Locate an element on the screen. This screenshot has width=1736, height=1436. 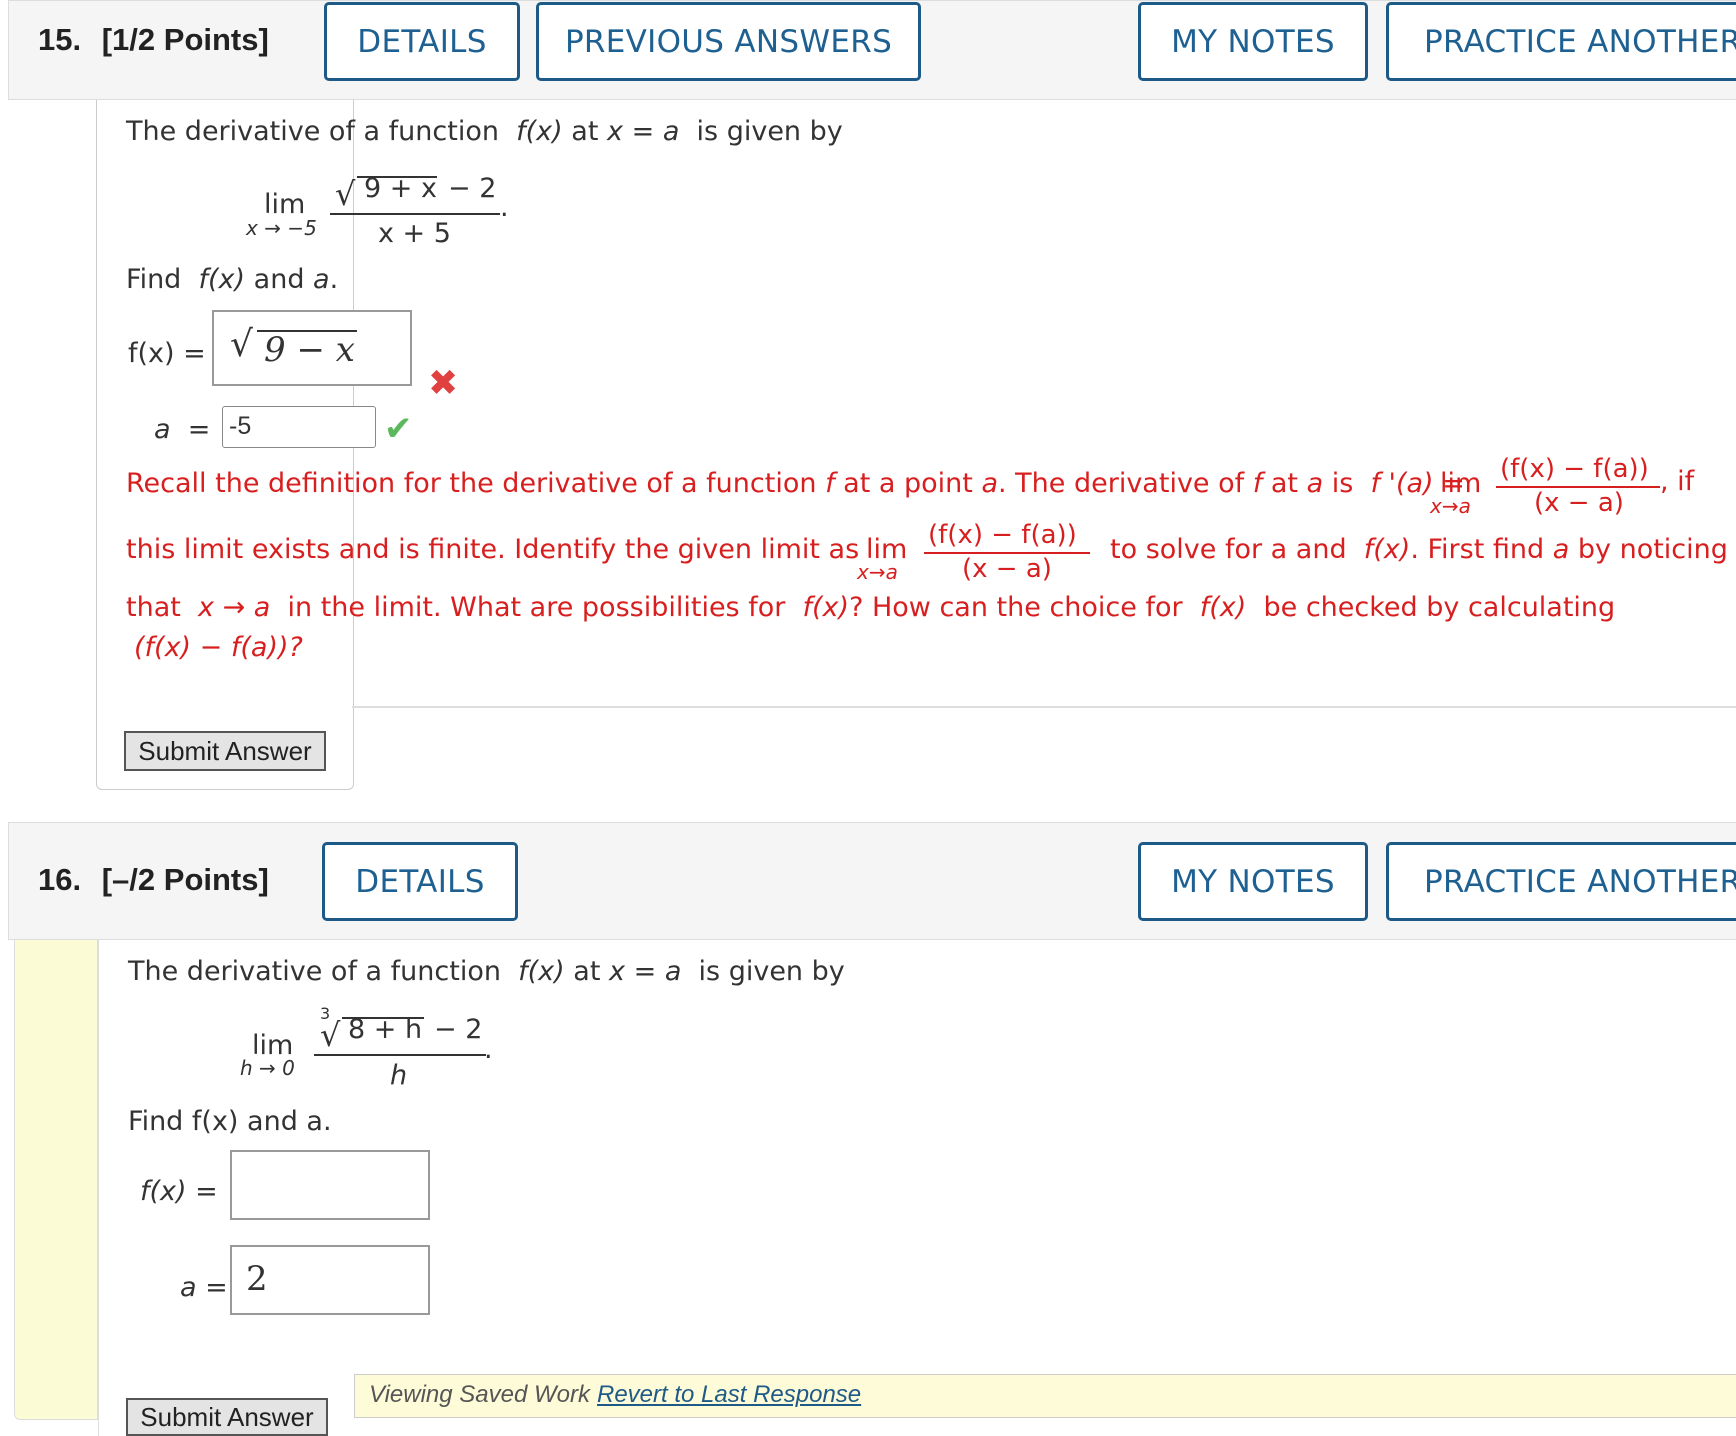
q15-details-button: DETAILS is located at coordinates (422, 41).